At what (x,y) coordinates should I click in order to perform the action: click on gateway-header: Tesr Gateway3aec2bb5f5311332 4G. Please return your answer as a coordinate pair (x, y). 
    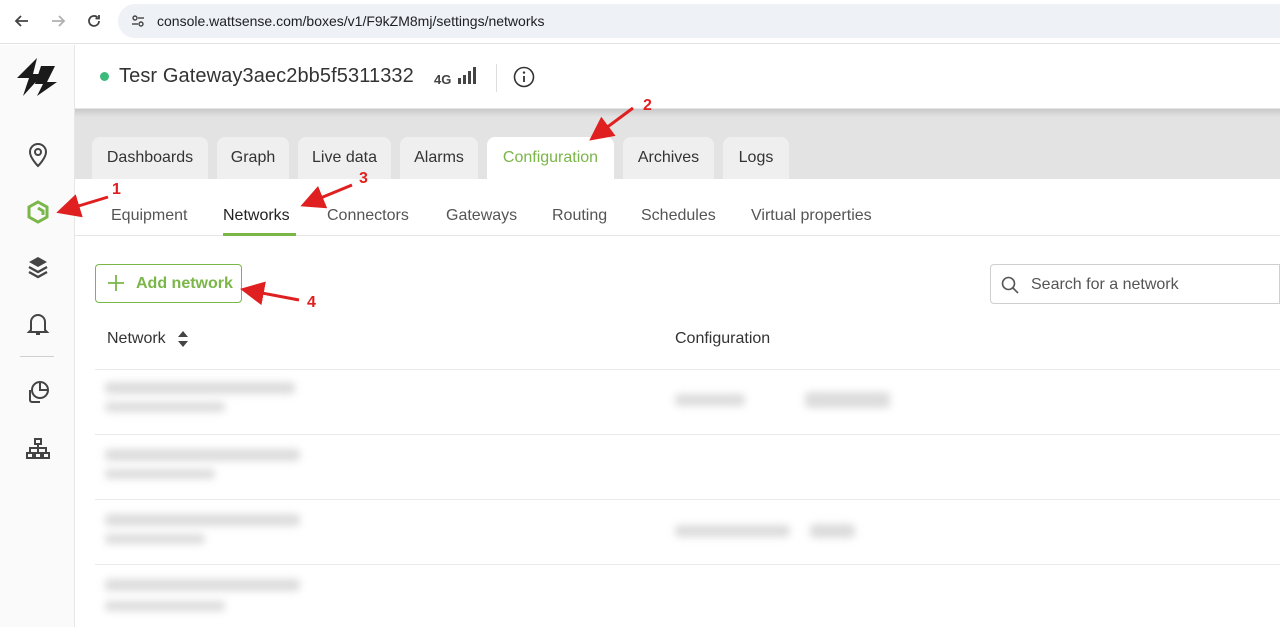
    Looking at the image, I should click on (677, 77).